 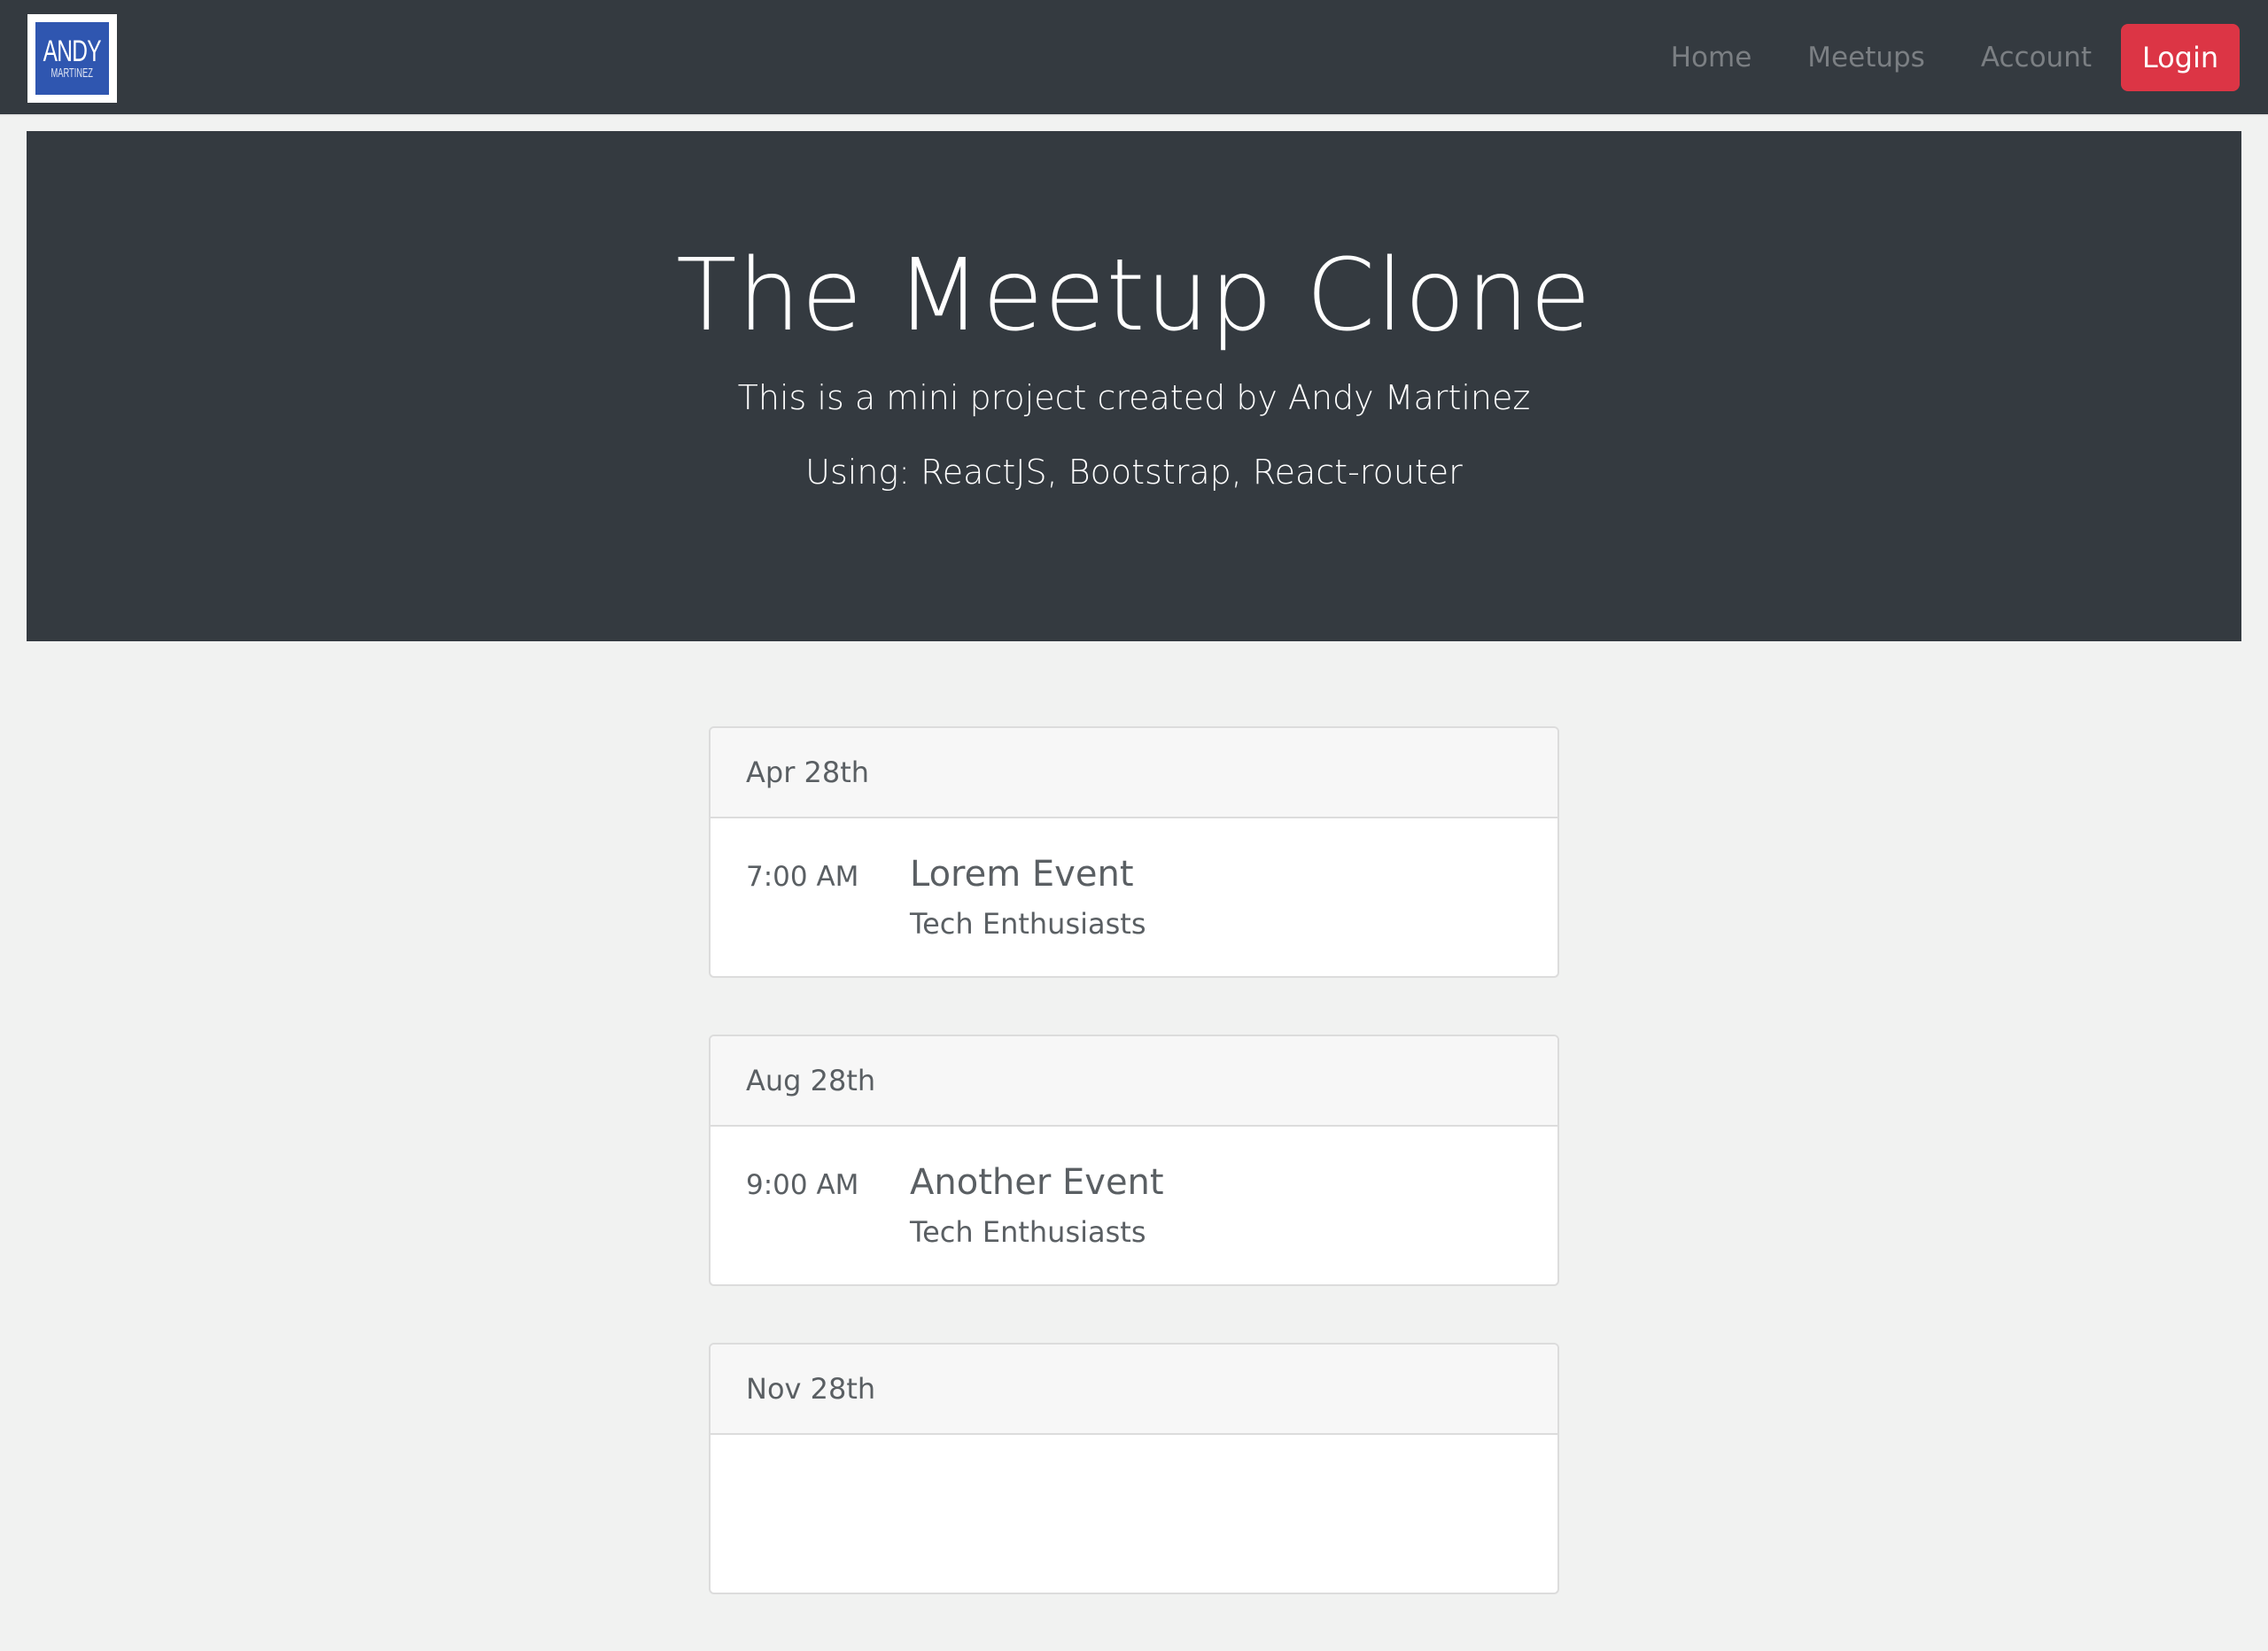 I want to click on hero-tech-stack: Using: ReactJS, Bootstrap, React-router, so click(x=1134, y=472).